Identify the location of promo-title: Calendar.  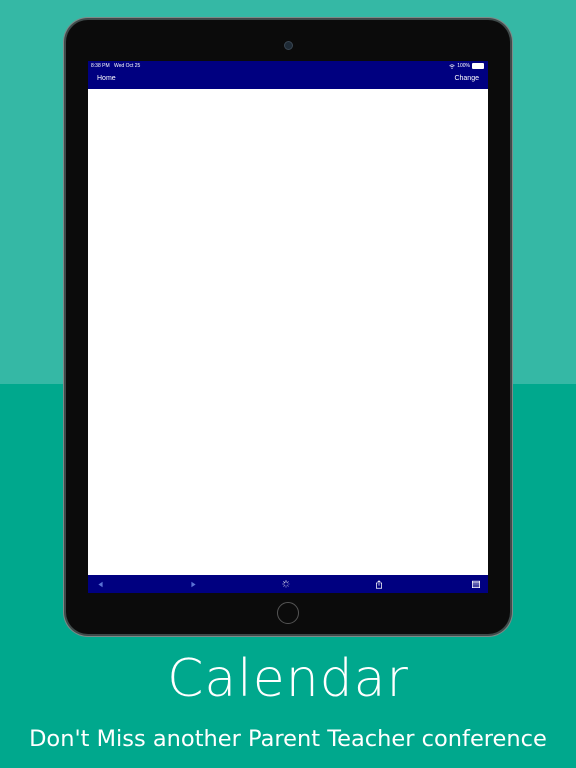
(288, 679).